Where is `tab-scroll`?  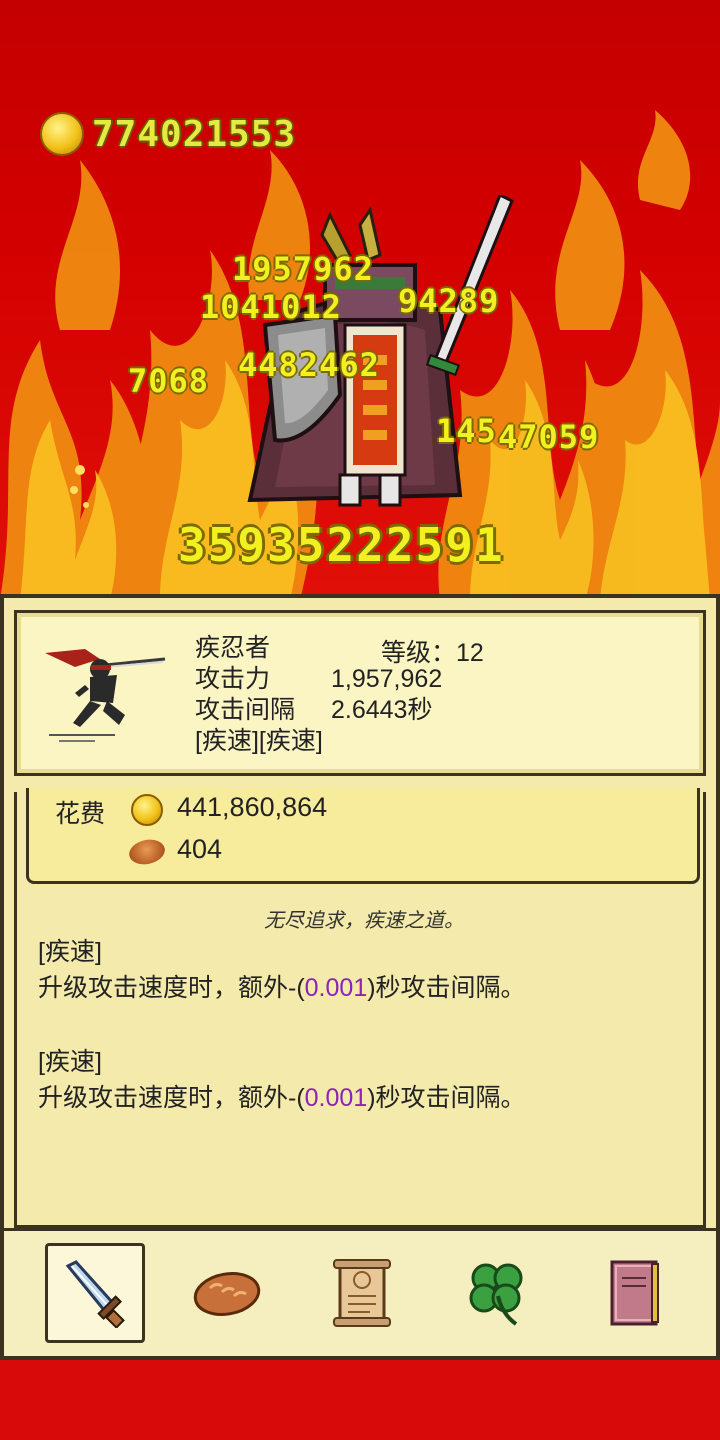
tab-scroll is located at coordinates (362, 1293).